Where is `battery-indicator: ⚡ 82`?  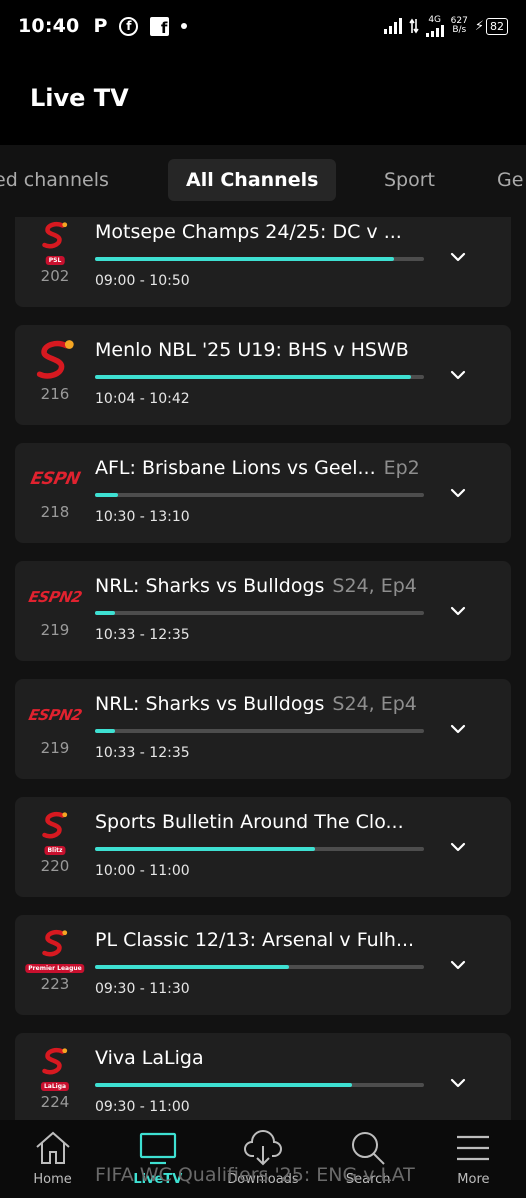
battery-indicator: ⚡ 82 is located at coordinates (491, 26).